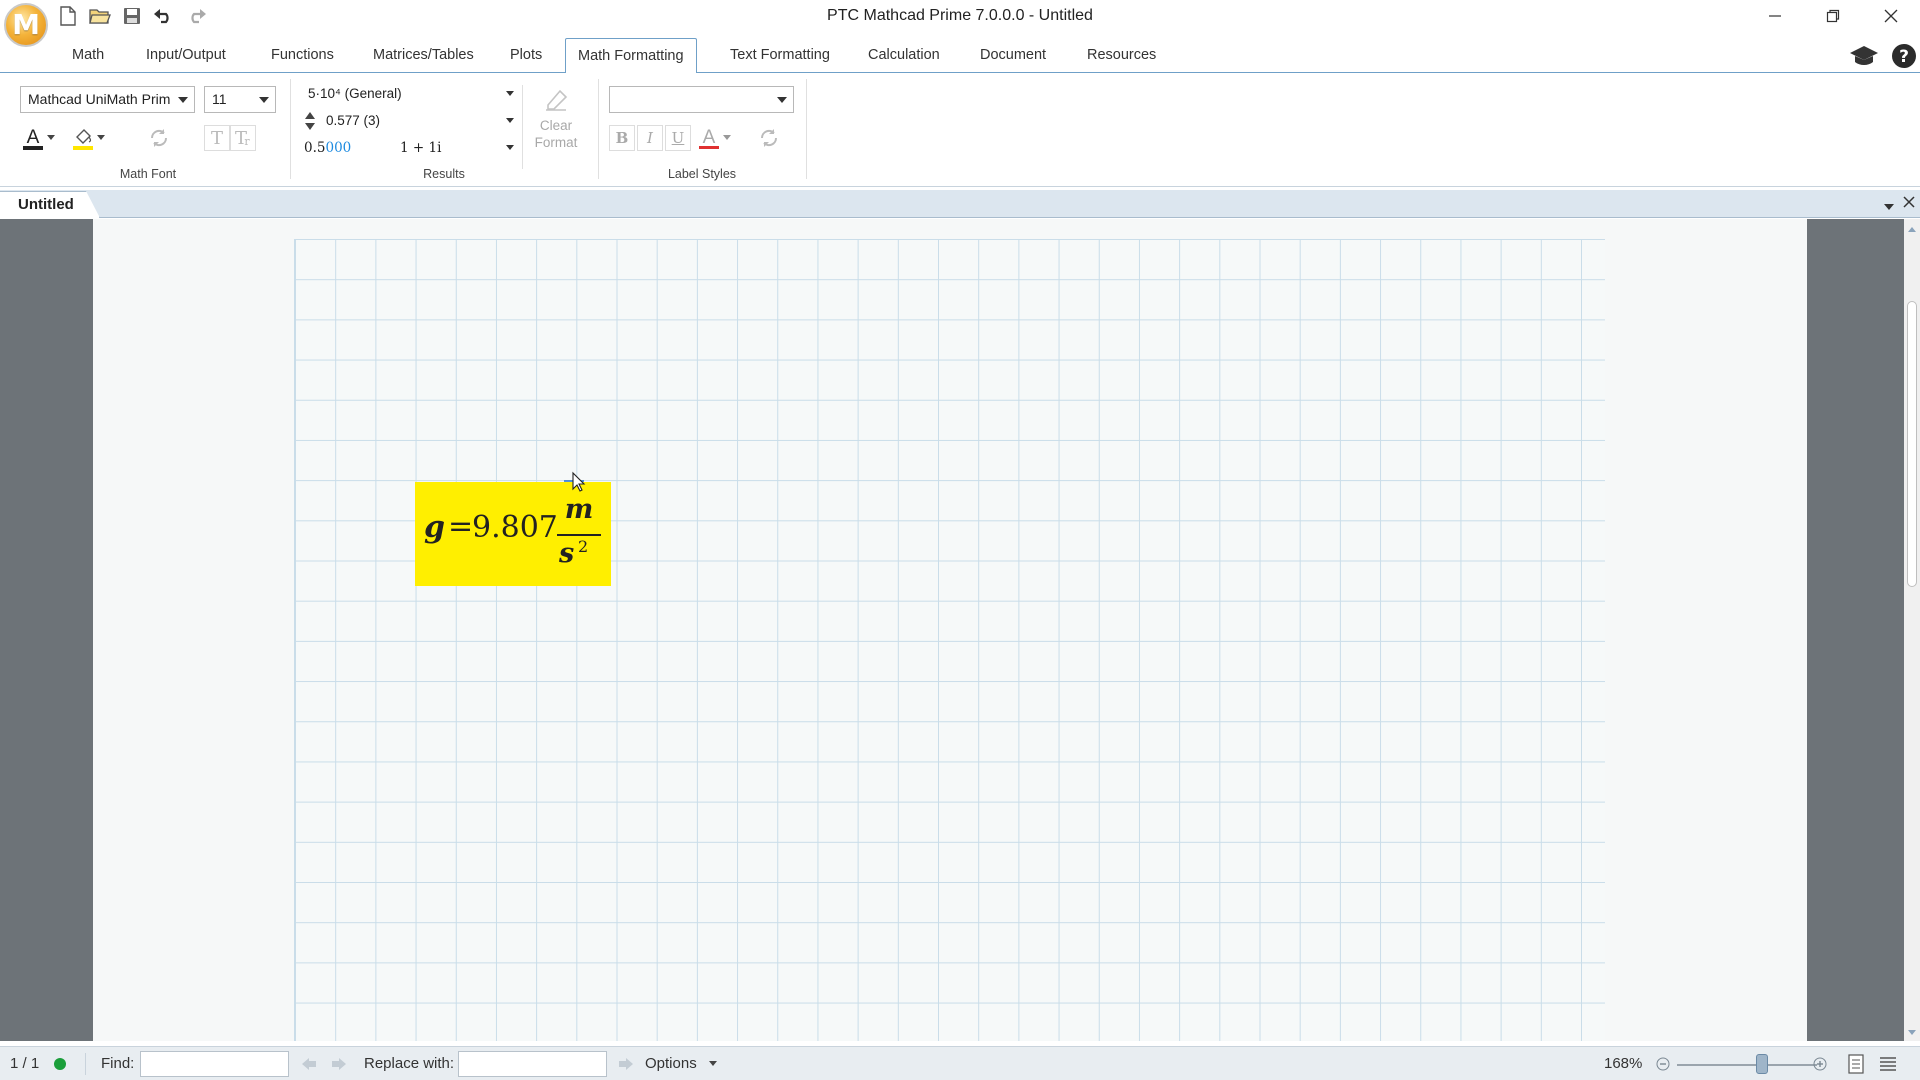 The height and width of the screenshot is (1080, 1920). What do you see at coordinates (626, 1064) in the screenshot?
I see `replace-arrow-icon` at bounding box center [626, 1064].